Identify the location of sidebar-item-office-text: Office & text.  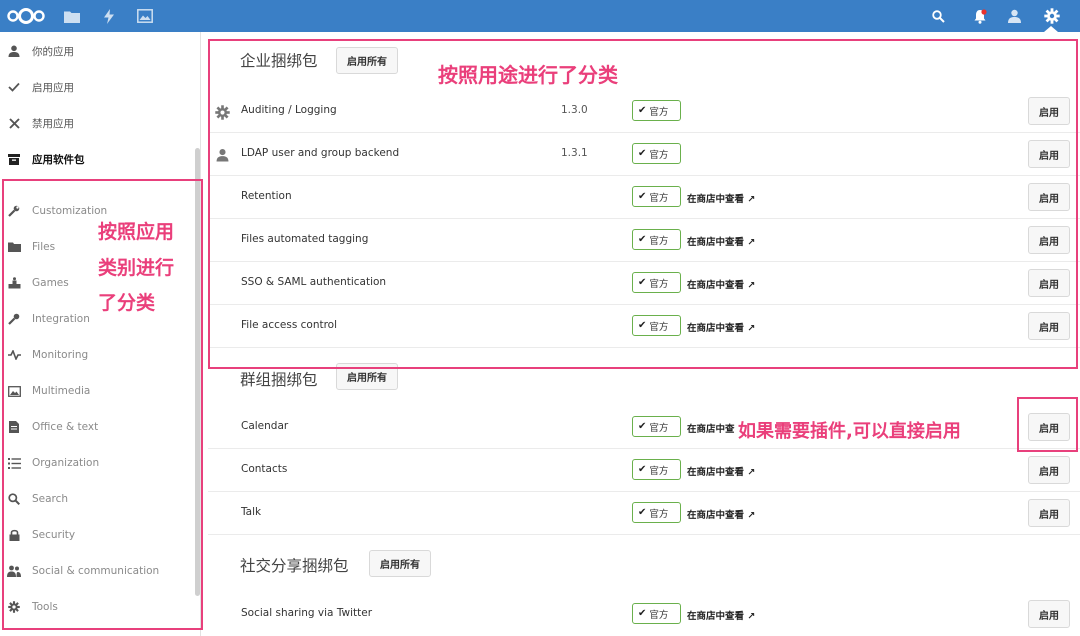
(98, 427).